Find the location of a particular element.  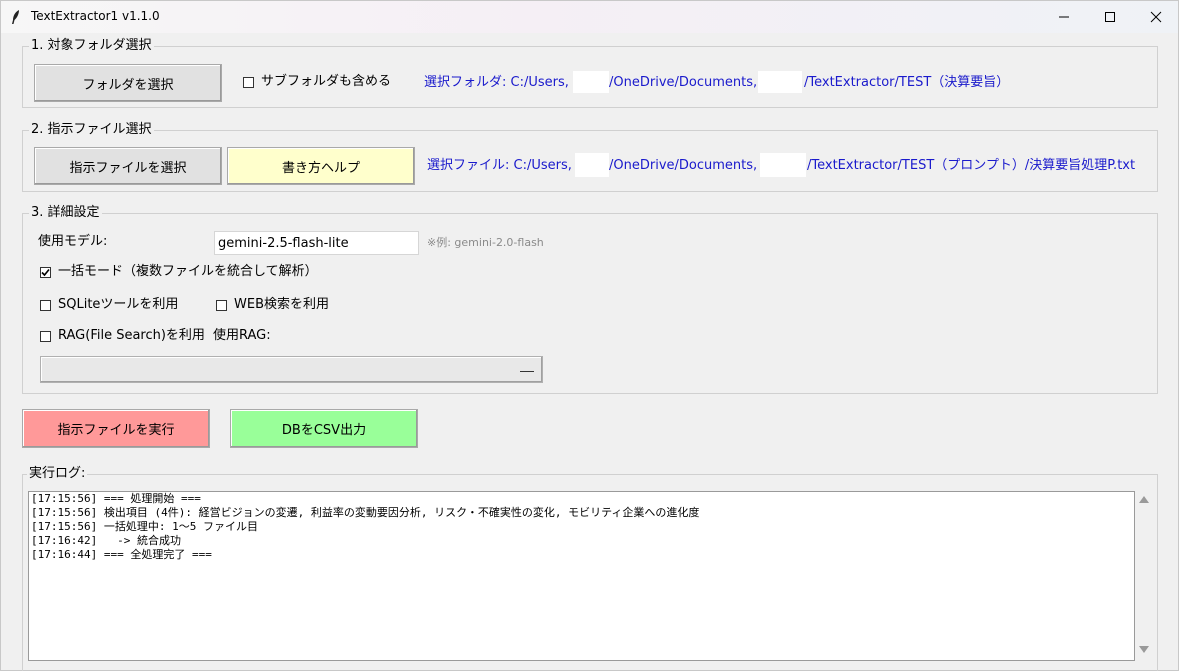

close-button is located at coordinates (1156, 17).